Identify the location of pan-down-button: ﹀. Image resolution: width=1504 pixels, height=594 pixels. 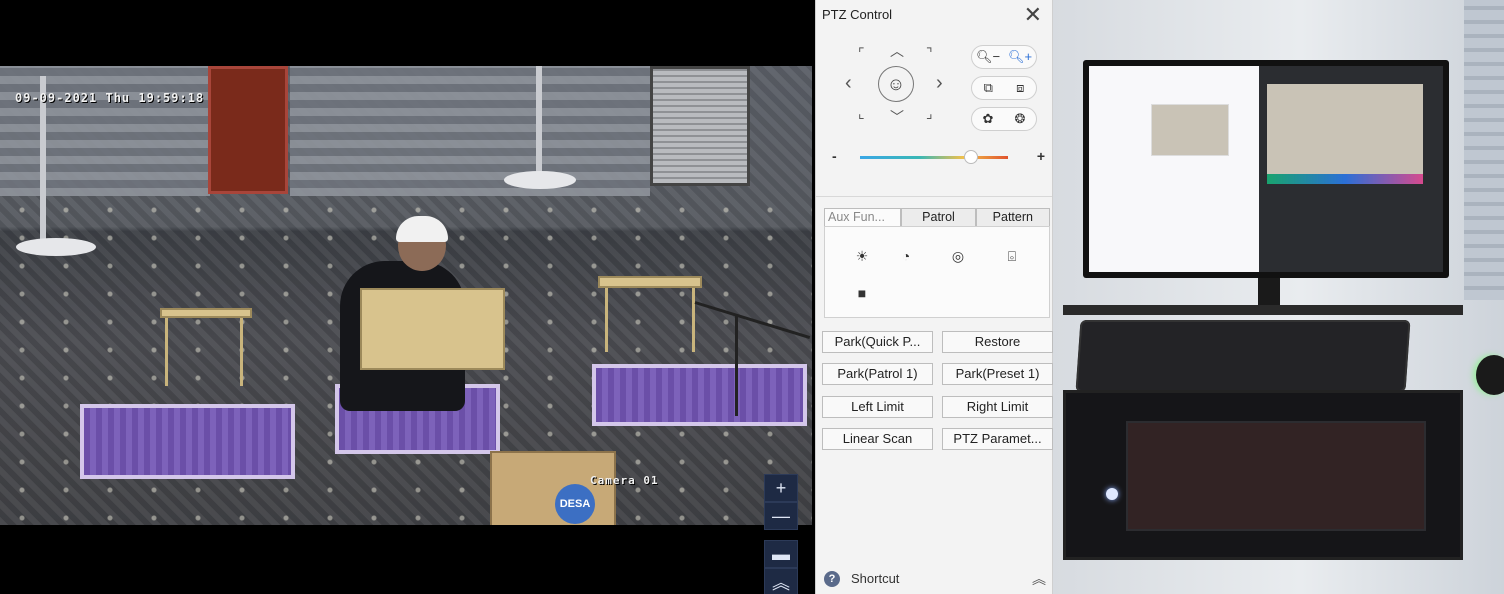
(897, 117).